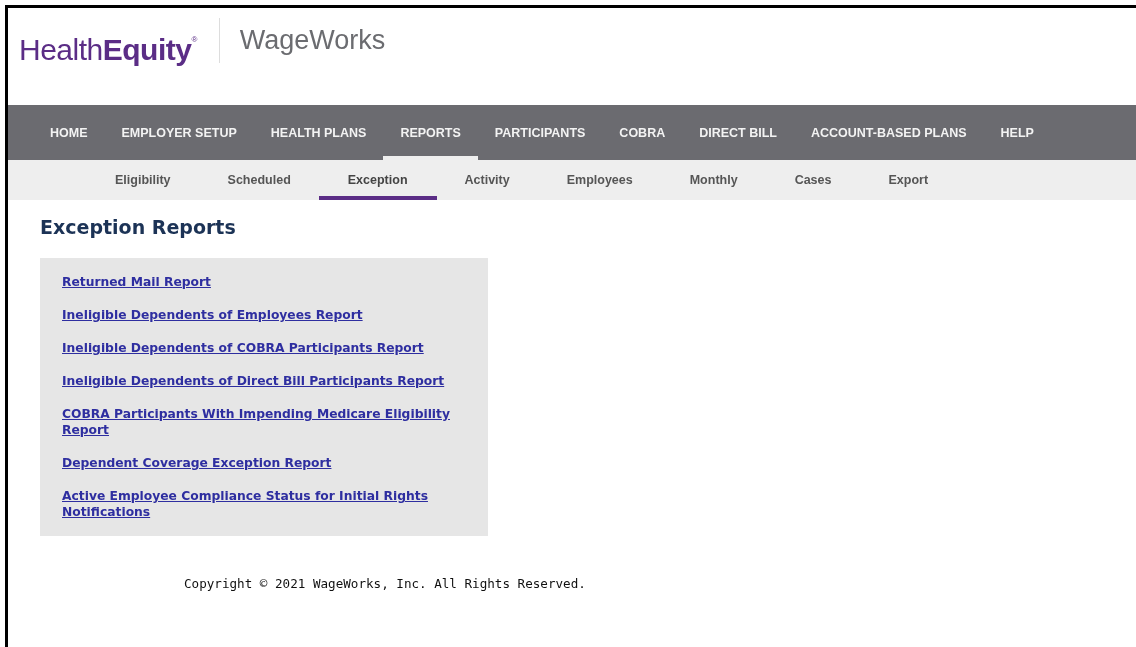 The image size is (1136, 647). Describe the element at coordinates (540, 132) in the screenshot. I see `main-nav-tab: PARTICIPANTS` at that location.